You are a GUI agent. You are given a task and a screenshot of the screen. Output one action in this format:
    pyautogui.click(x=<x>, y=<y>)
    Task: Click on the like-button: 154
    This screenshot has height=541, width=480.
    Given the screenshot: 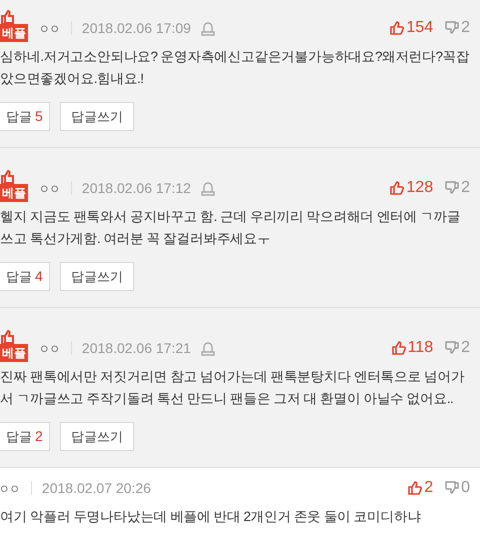 What is the action you would take?
    pyautogui.click(x=412, y=28)
    